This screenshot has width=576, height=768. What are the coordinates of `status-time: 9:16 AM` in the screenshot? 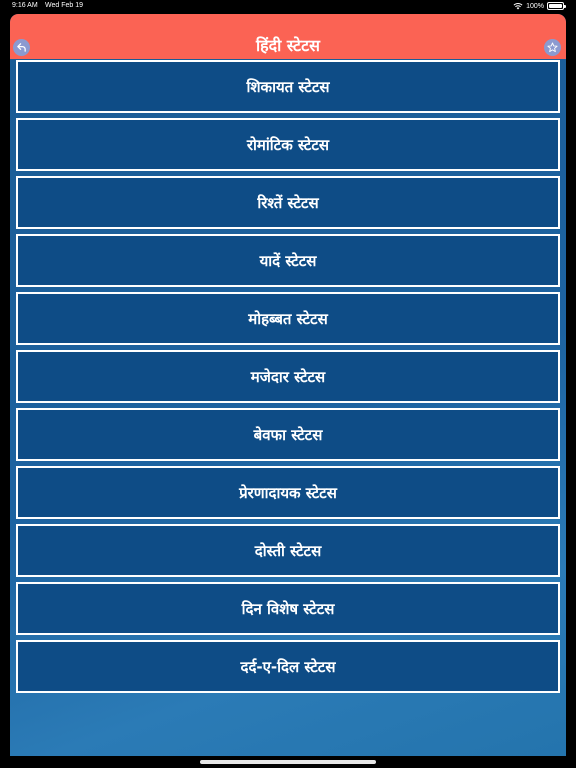 It's located at (25, 5).